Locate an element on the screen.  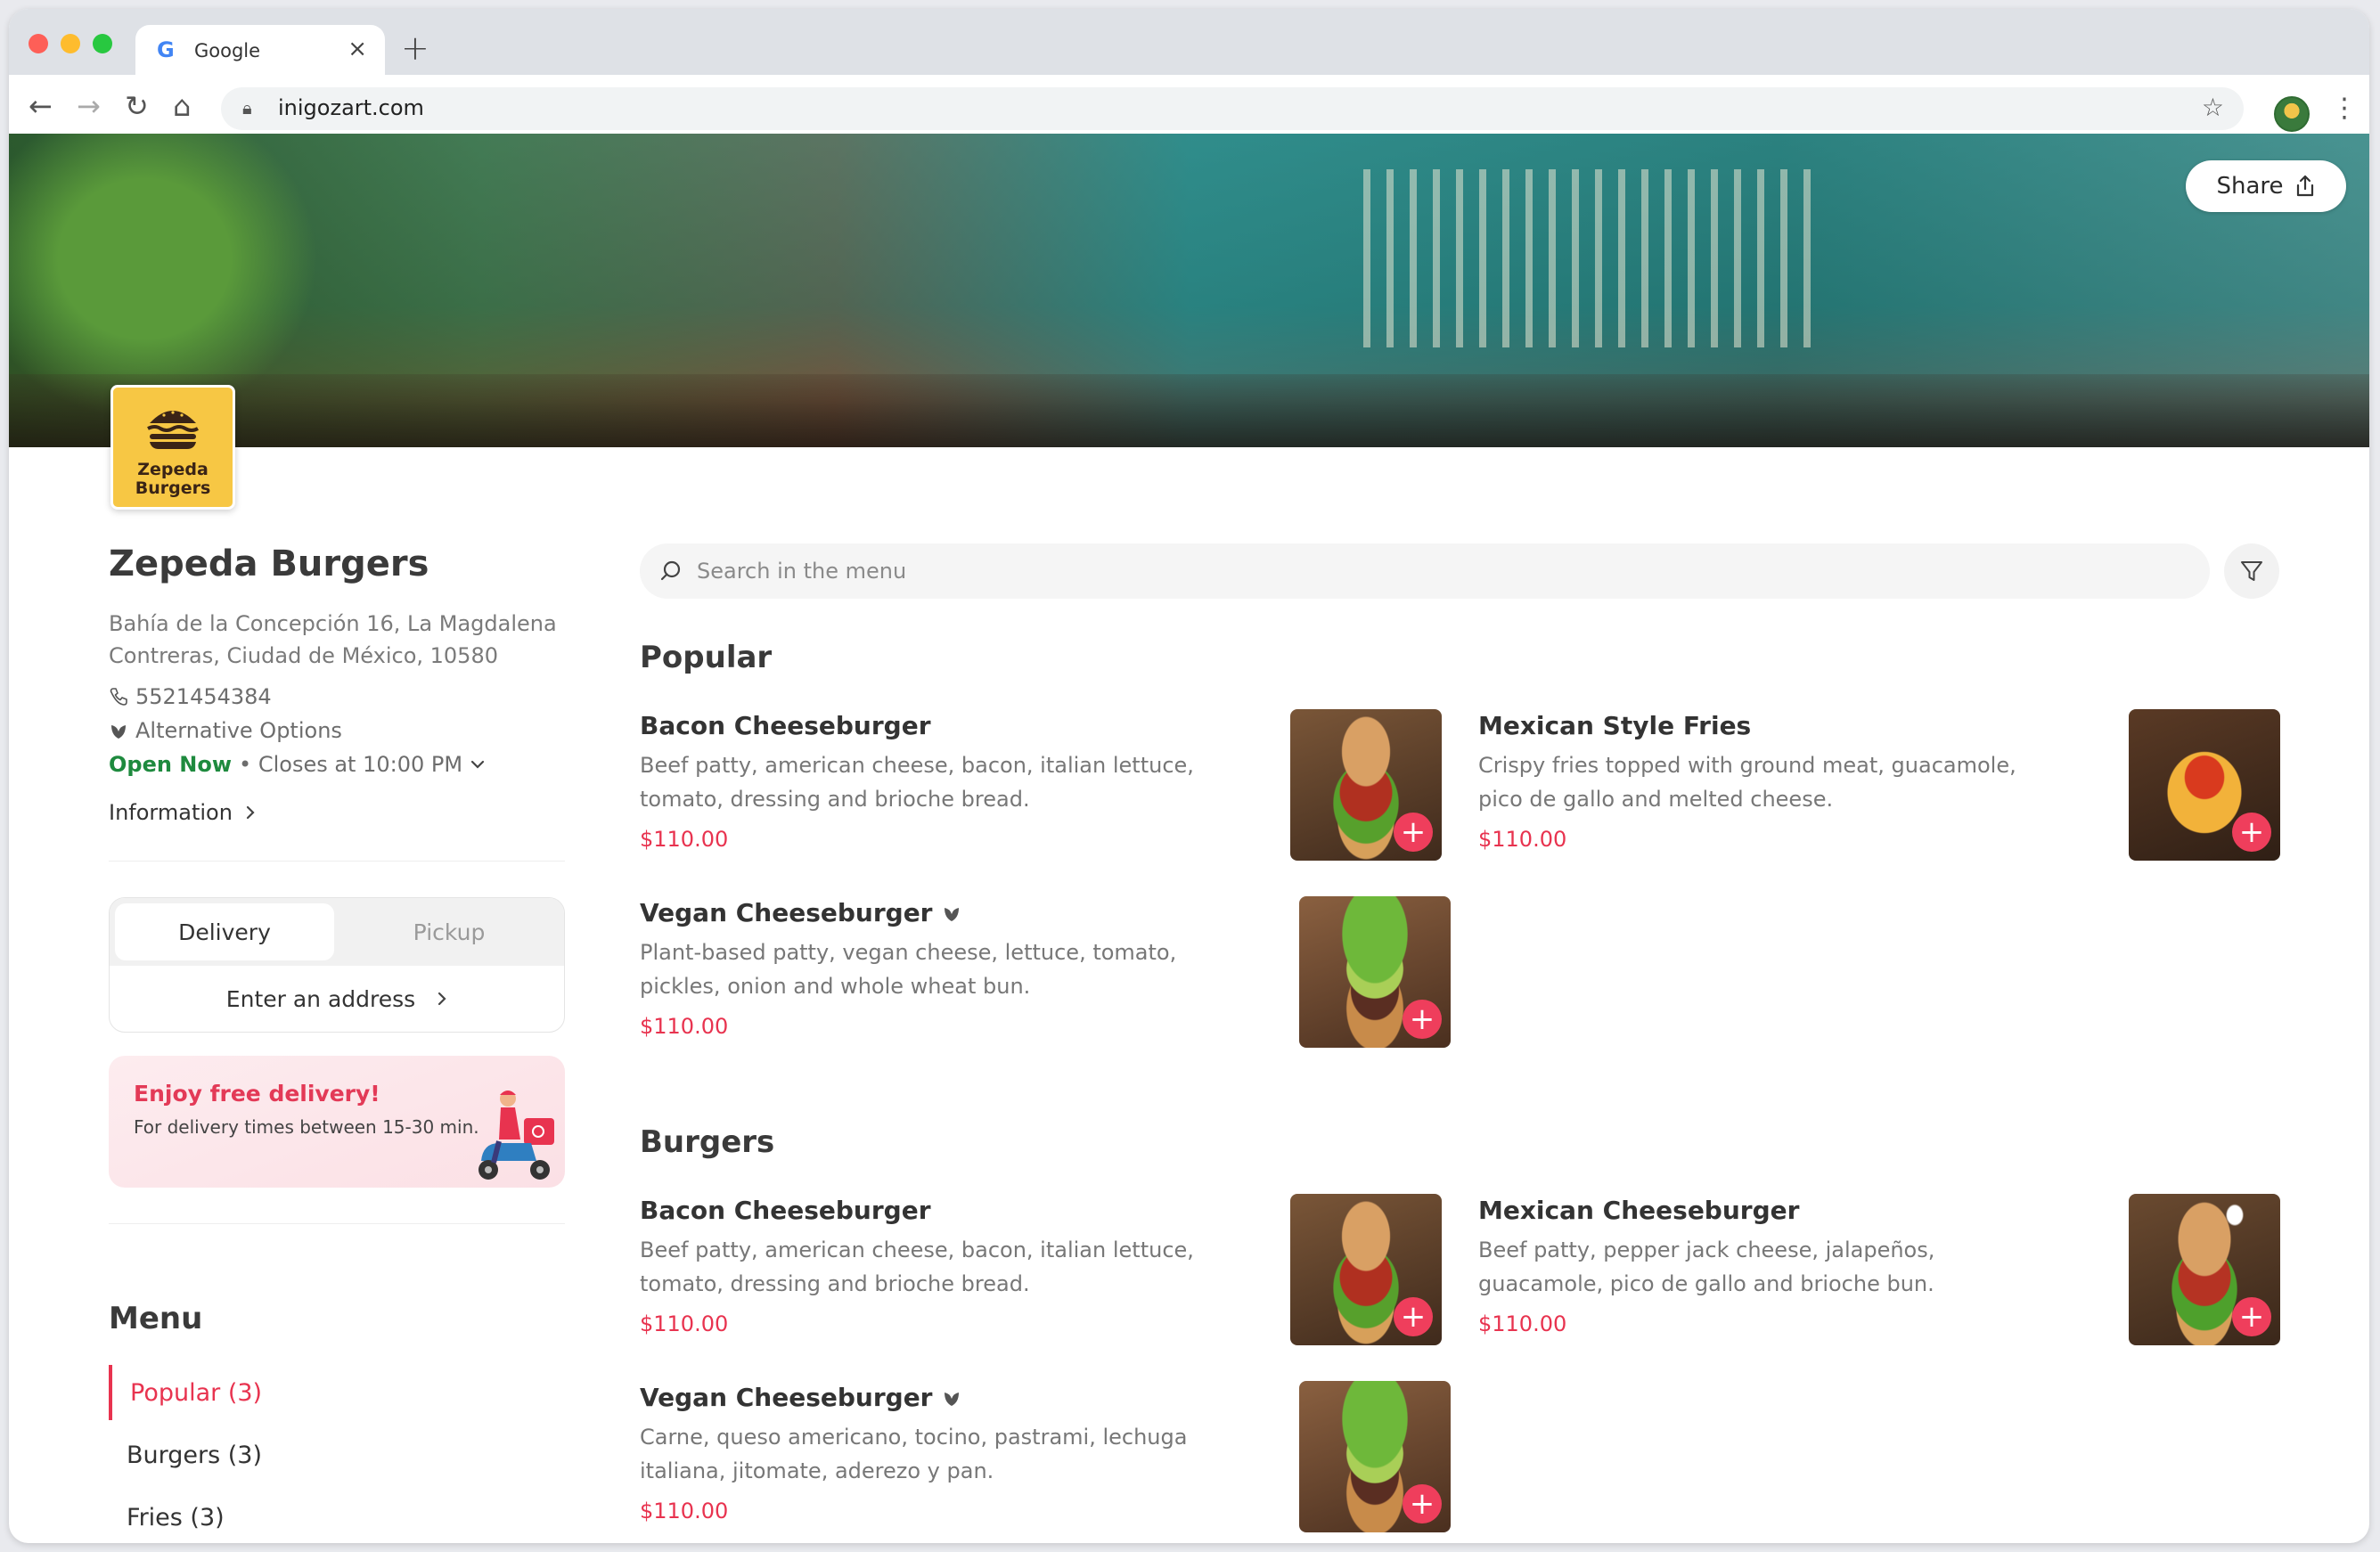
lock-icon: 🔒︎ is located at coordinates (247, 107).